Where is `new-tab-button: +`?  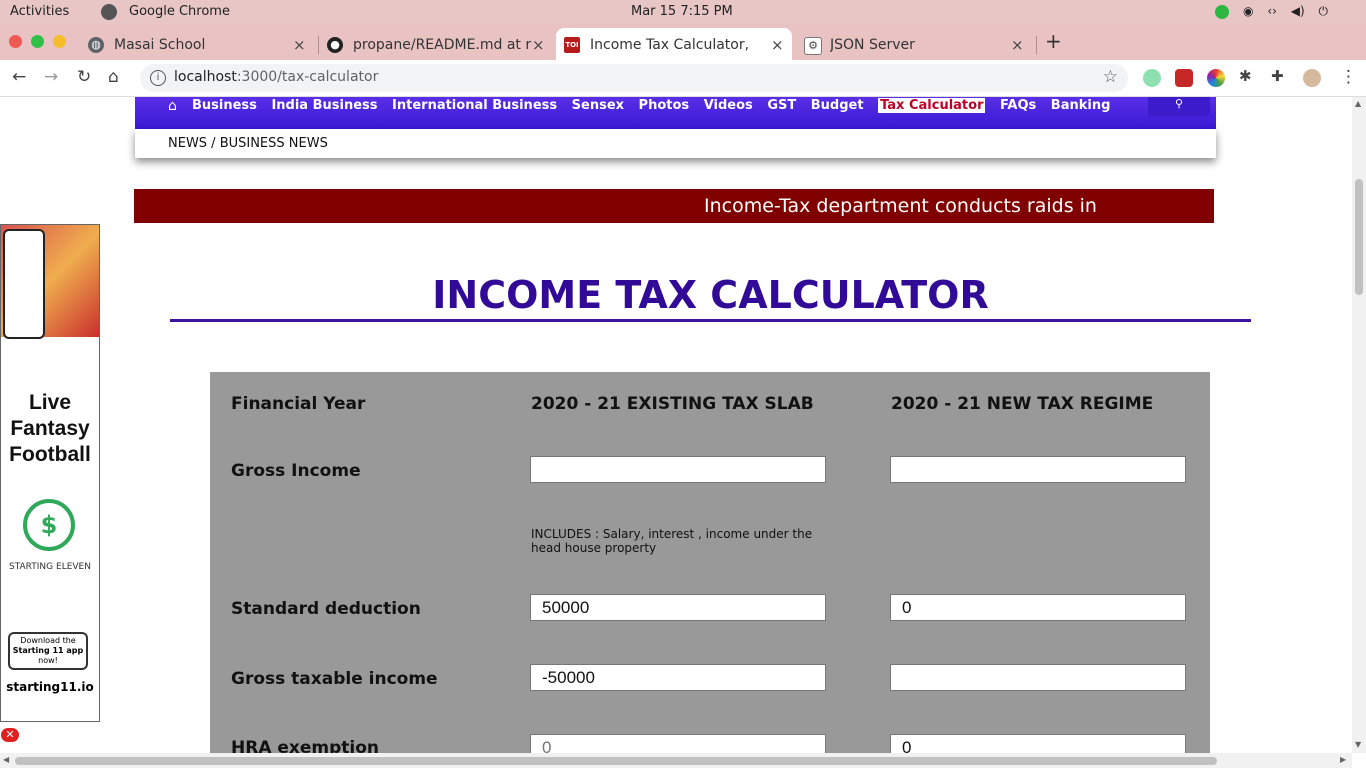
new-tab-button: + is located at coordinates (1053, 41).